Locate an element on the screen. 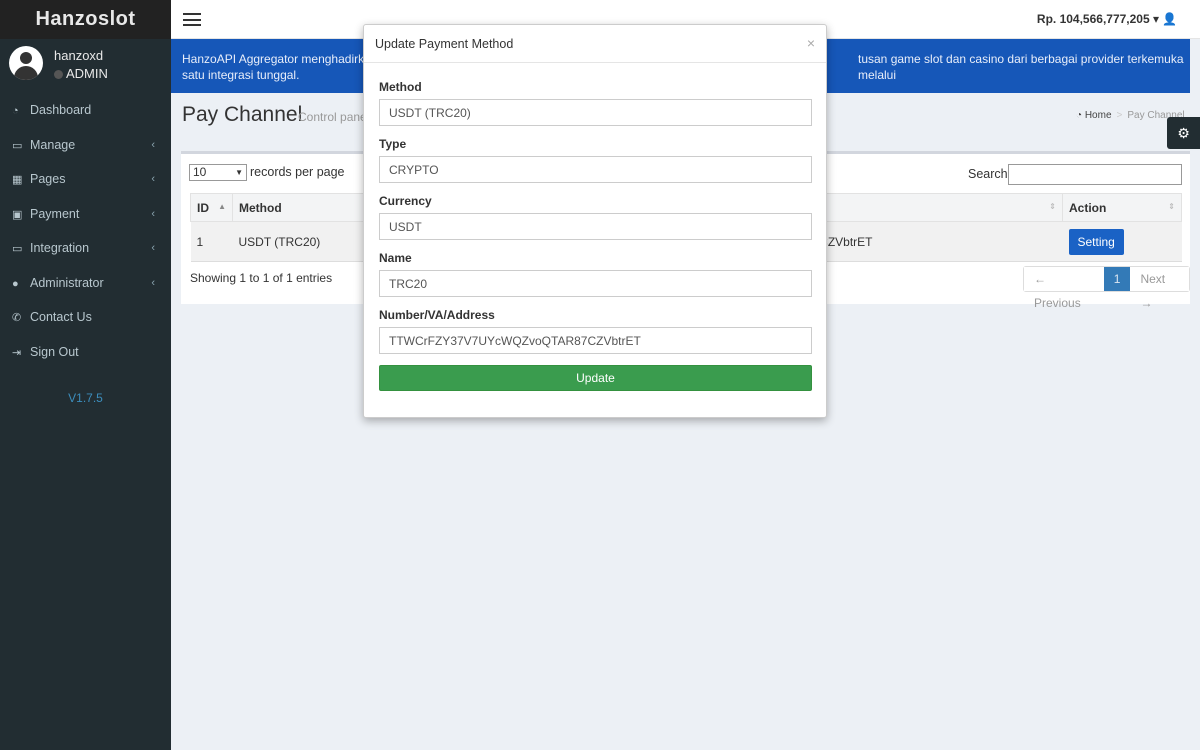  modal-title: Update Payment Method is located at coordinates (444, 44).